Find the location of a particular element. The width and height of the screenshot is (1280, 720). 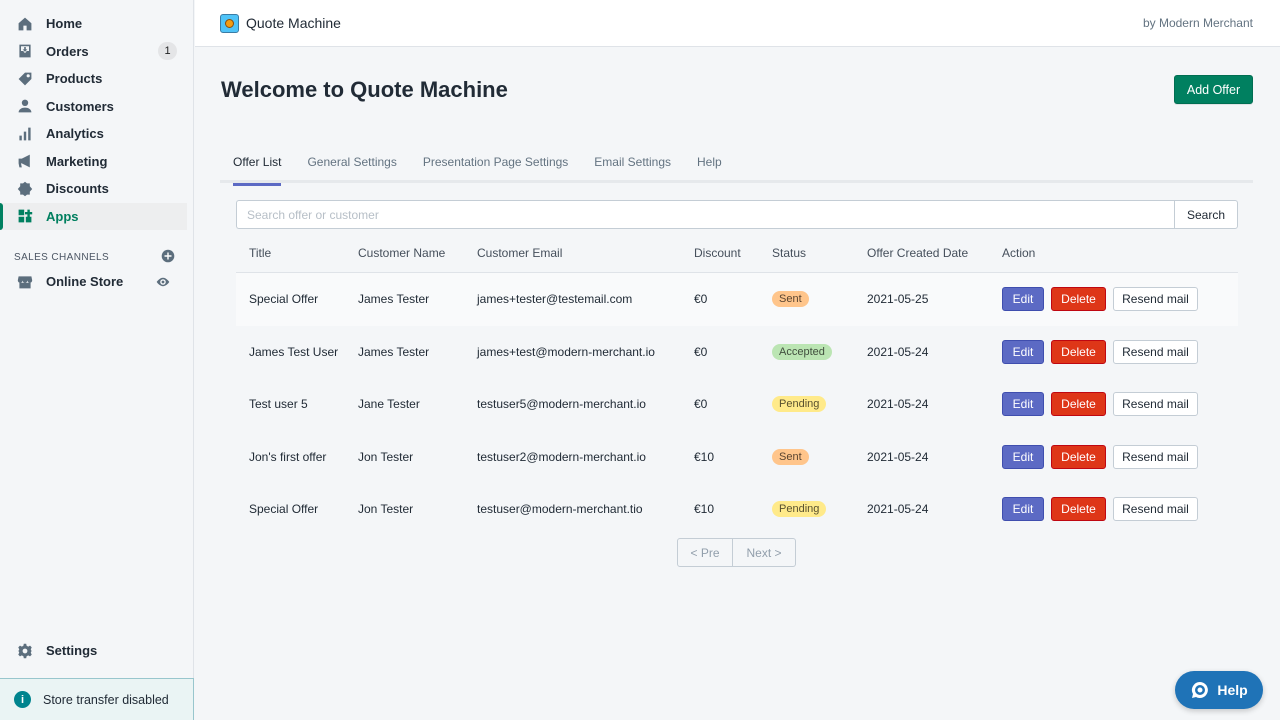

customer-email: testuser2@modern-merchant.io is located at coordinates (561, 456).